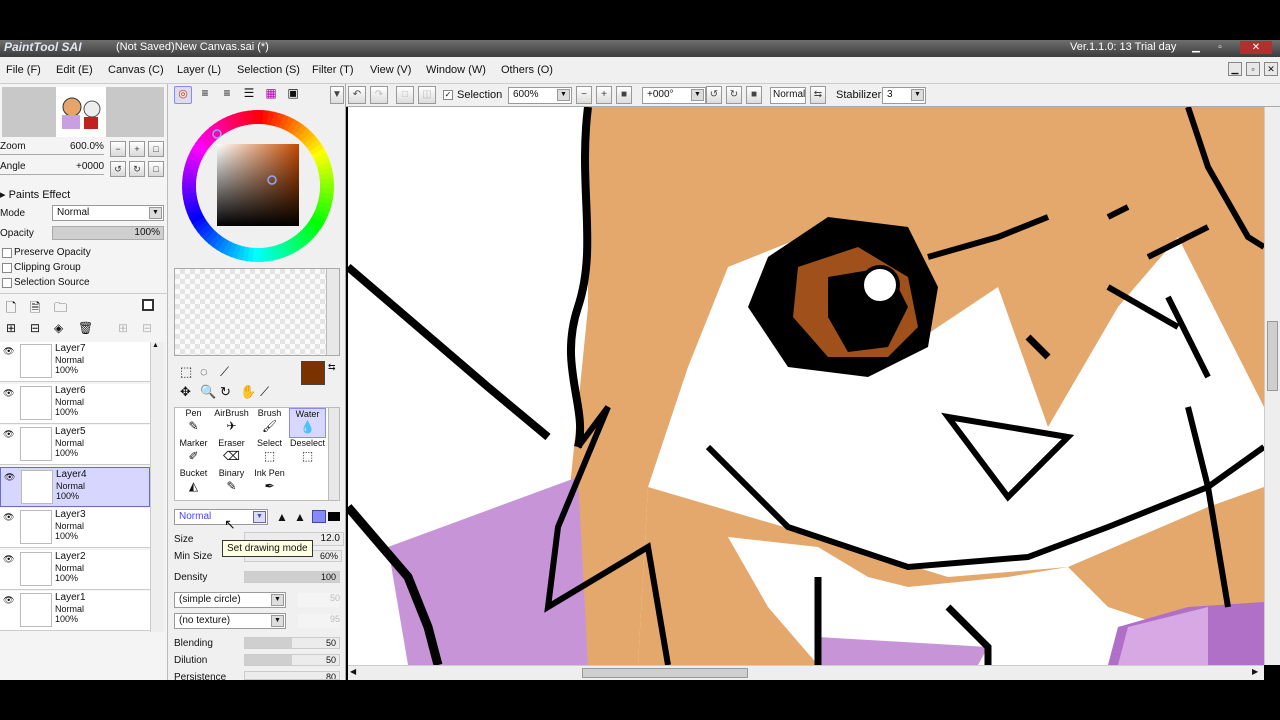 This screenshot has height=720, width=1280. What do you see at coordinates (1220, 47) in the screenshot?
I see `maximize-icon: ▫` at bounding box center [1220, 47].